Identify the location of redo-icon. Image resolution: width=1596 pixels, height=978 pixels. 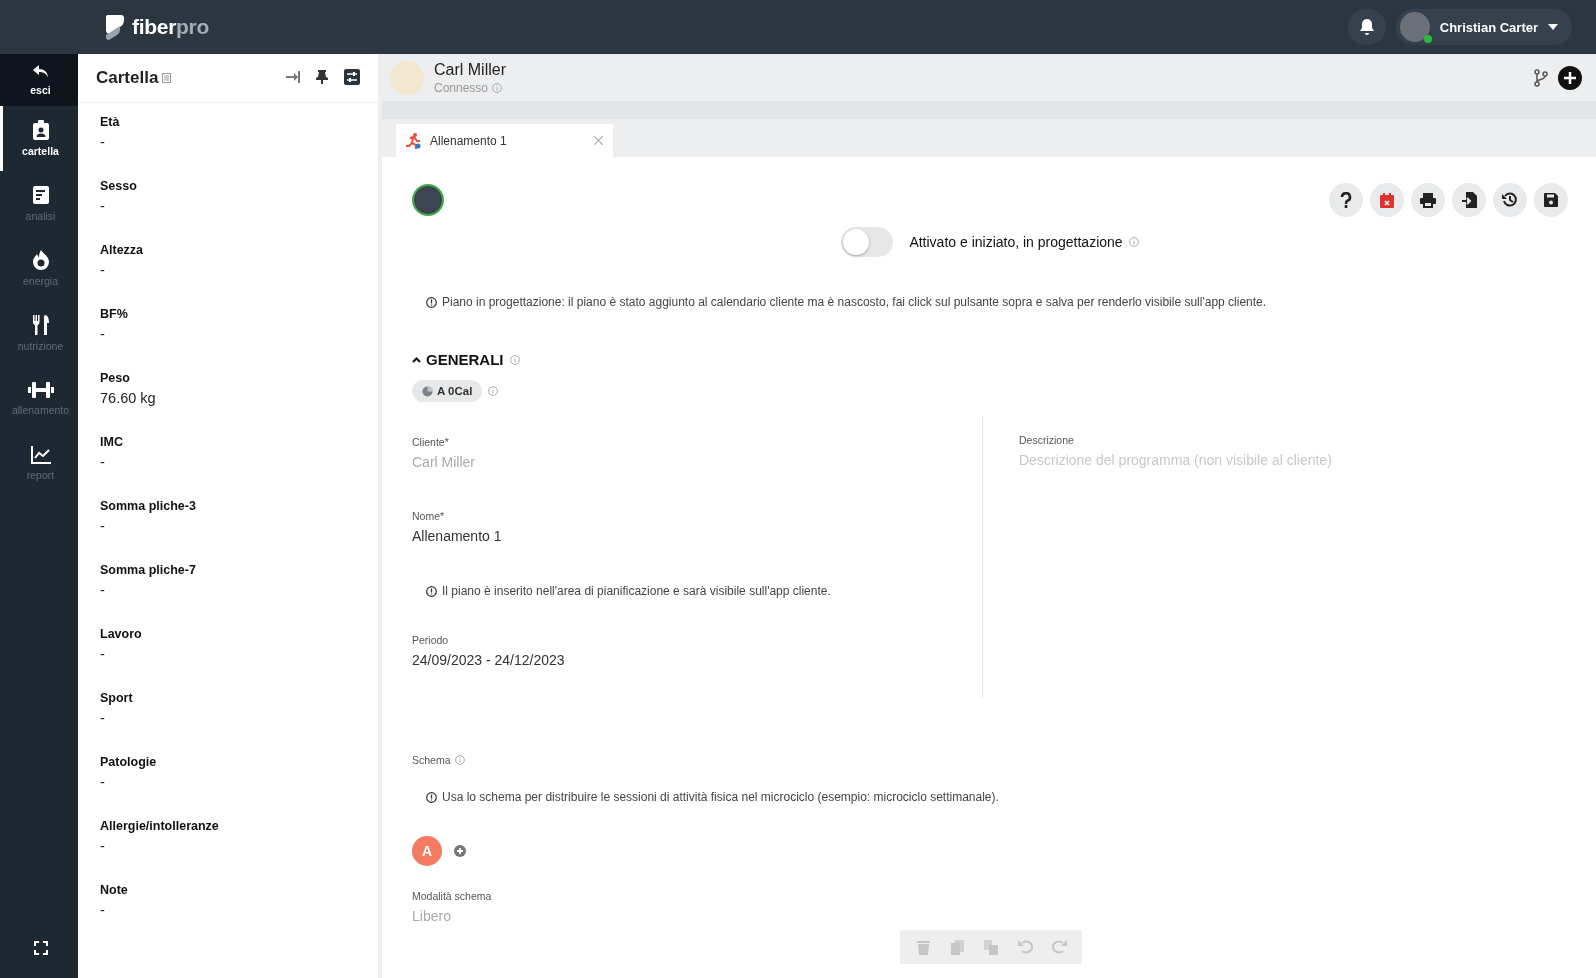
(1059, 947).